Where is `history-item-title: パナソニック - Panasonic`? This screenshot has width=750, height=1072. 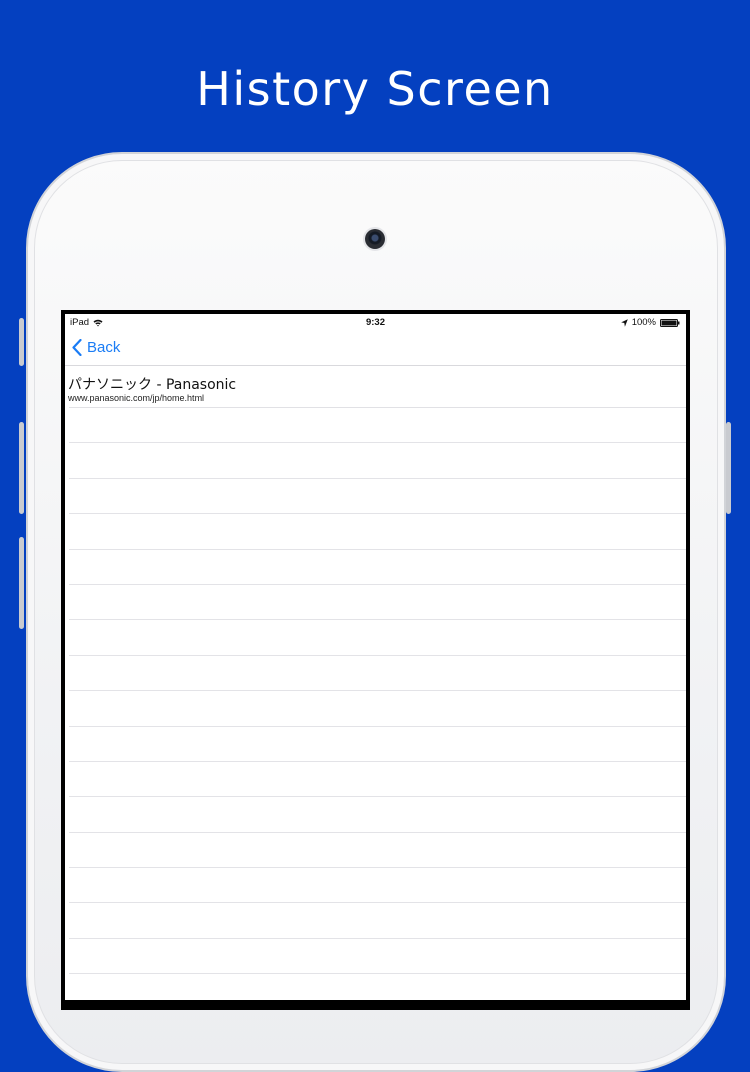 history-item-title: パナソニック - Panasonic is located at coordinates (152, 385).